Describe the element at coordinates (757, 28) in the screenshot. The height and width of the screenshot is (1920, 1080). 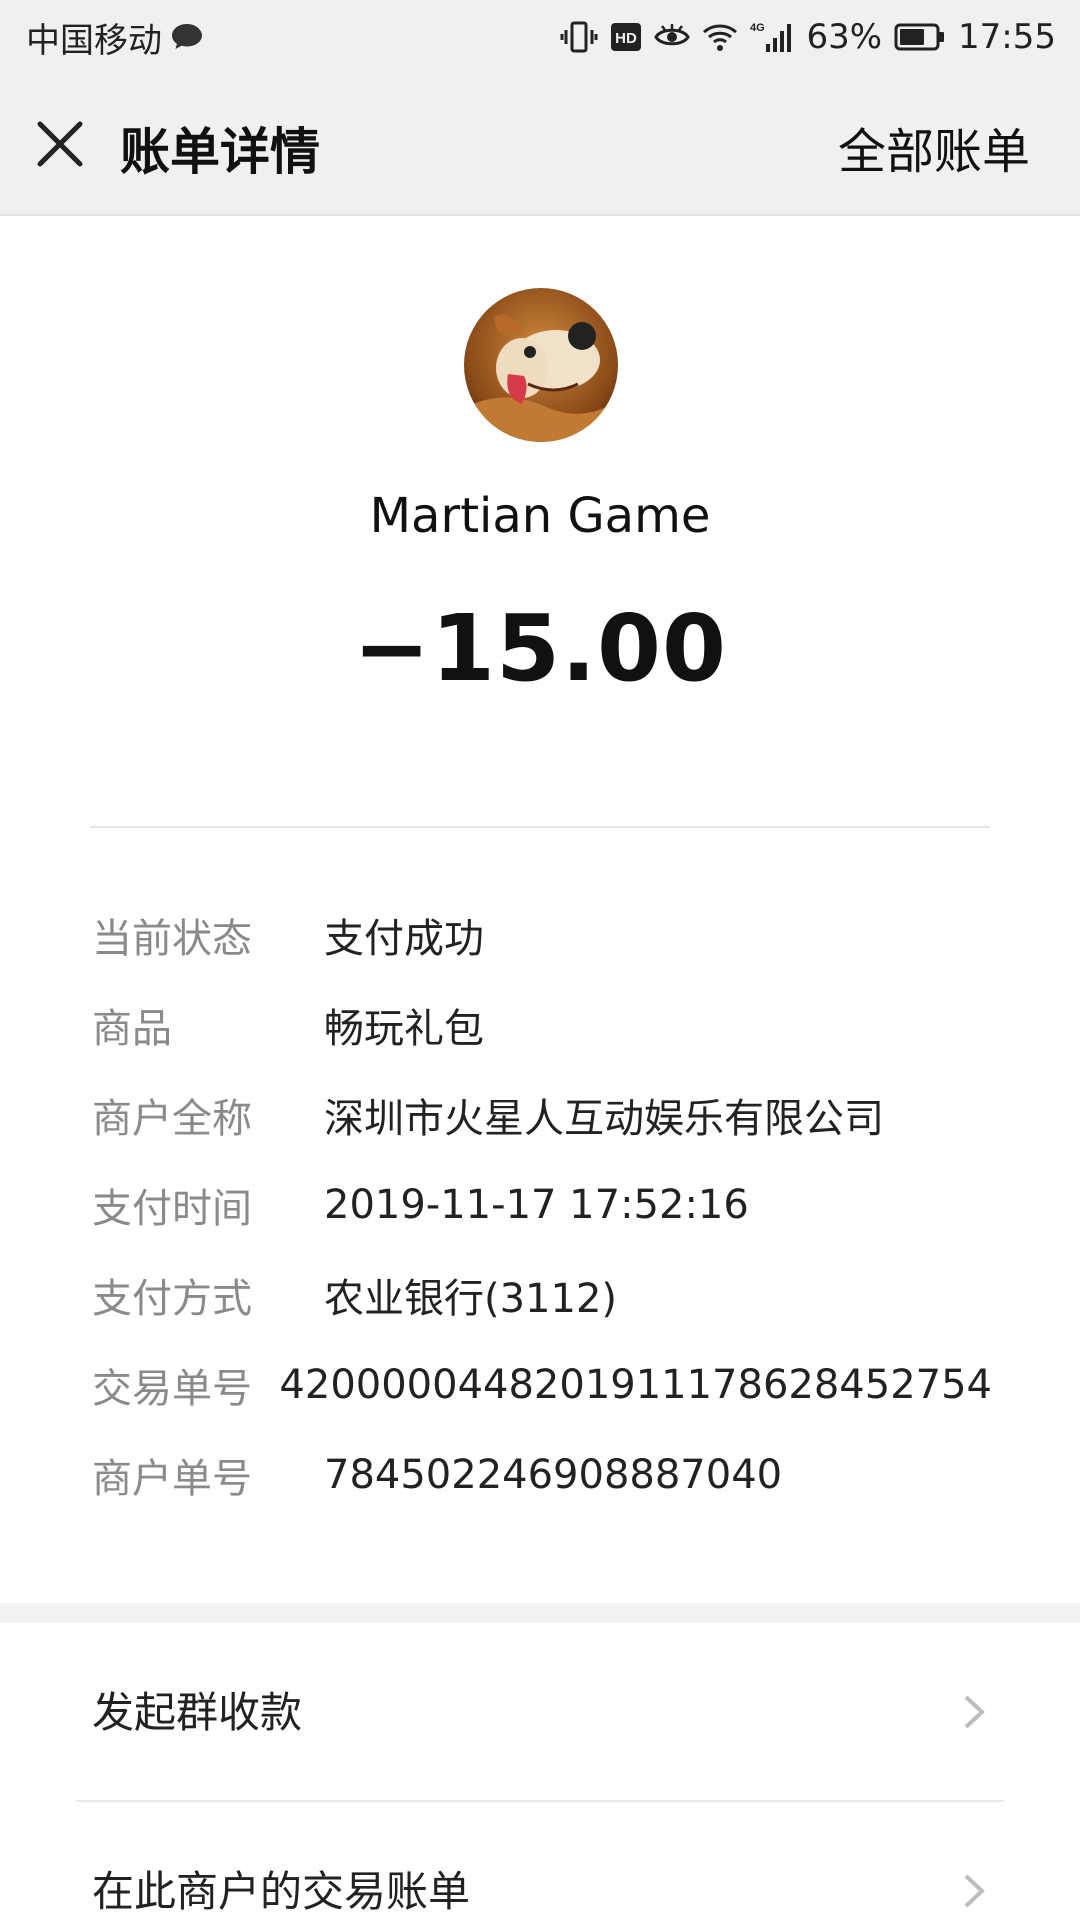
I see `svg-text: 4G` at that location.